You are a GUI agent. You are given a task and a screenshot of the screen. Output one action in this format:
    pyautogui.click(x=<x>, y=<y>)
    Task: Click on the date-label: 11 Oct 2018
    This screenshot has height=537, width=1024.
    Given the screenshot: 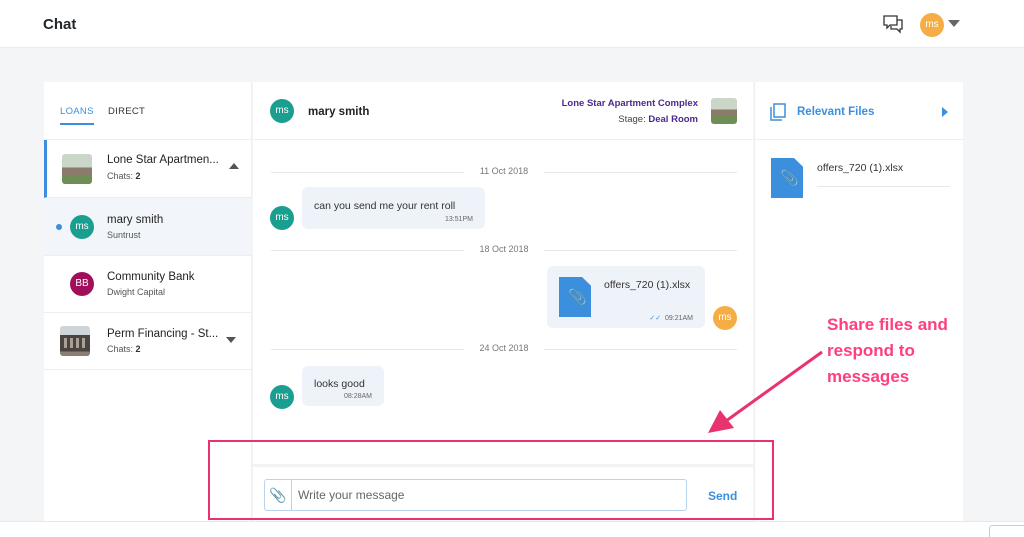 What is the action you would take?
    pyautogui.click(x=504, y=171)
    